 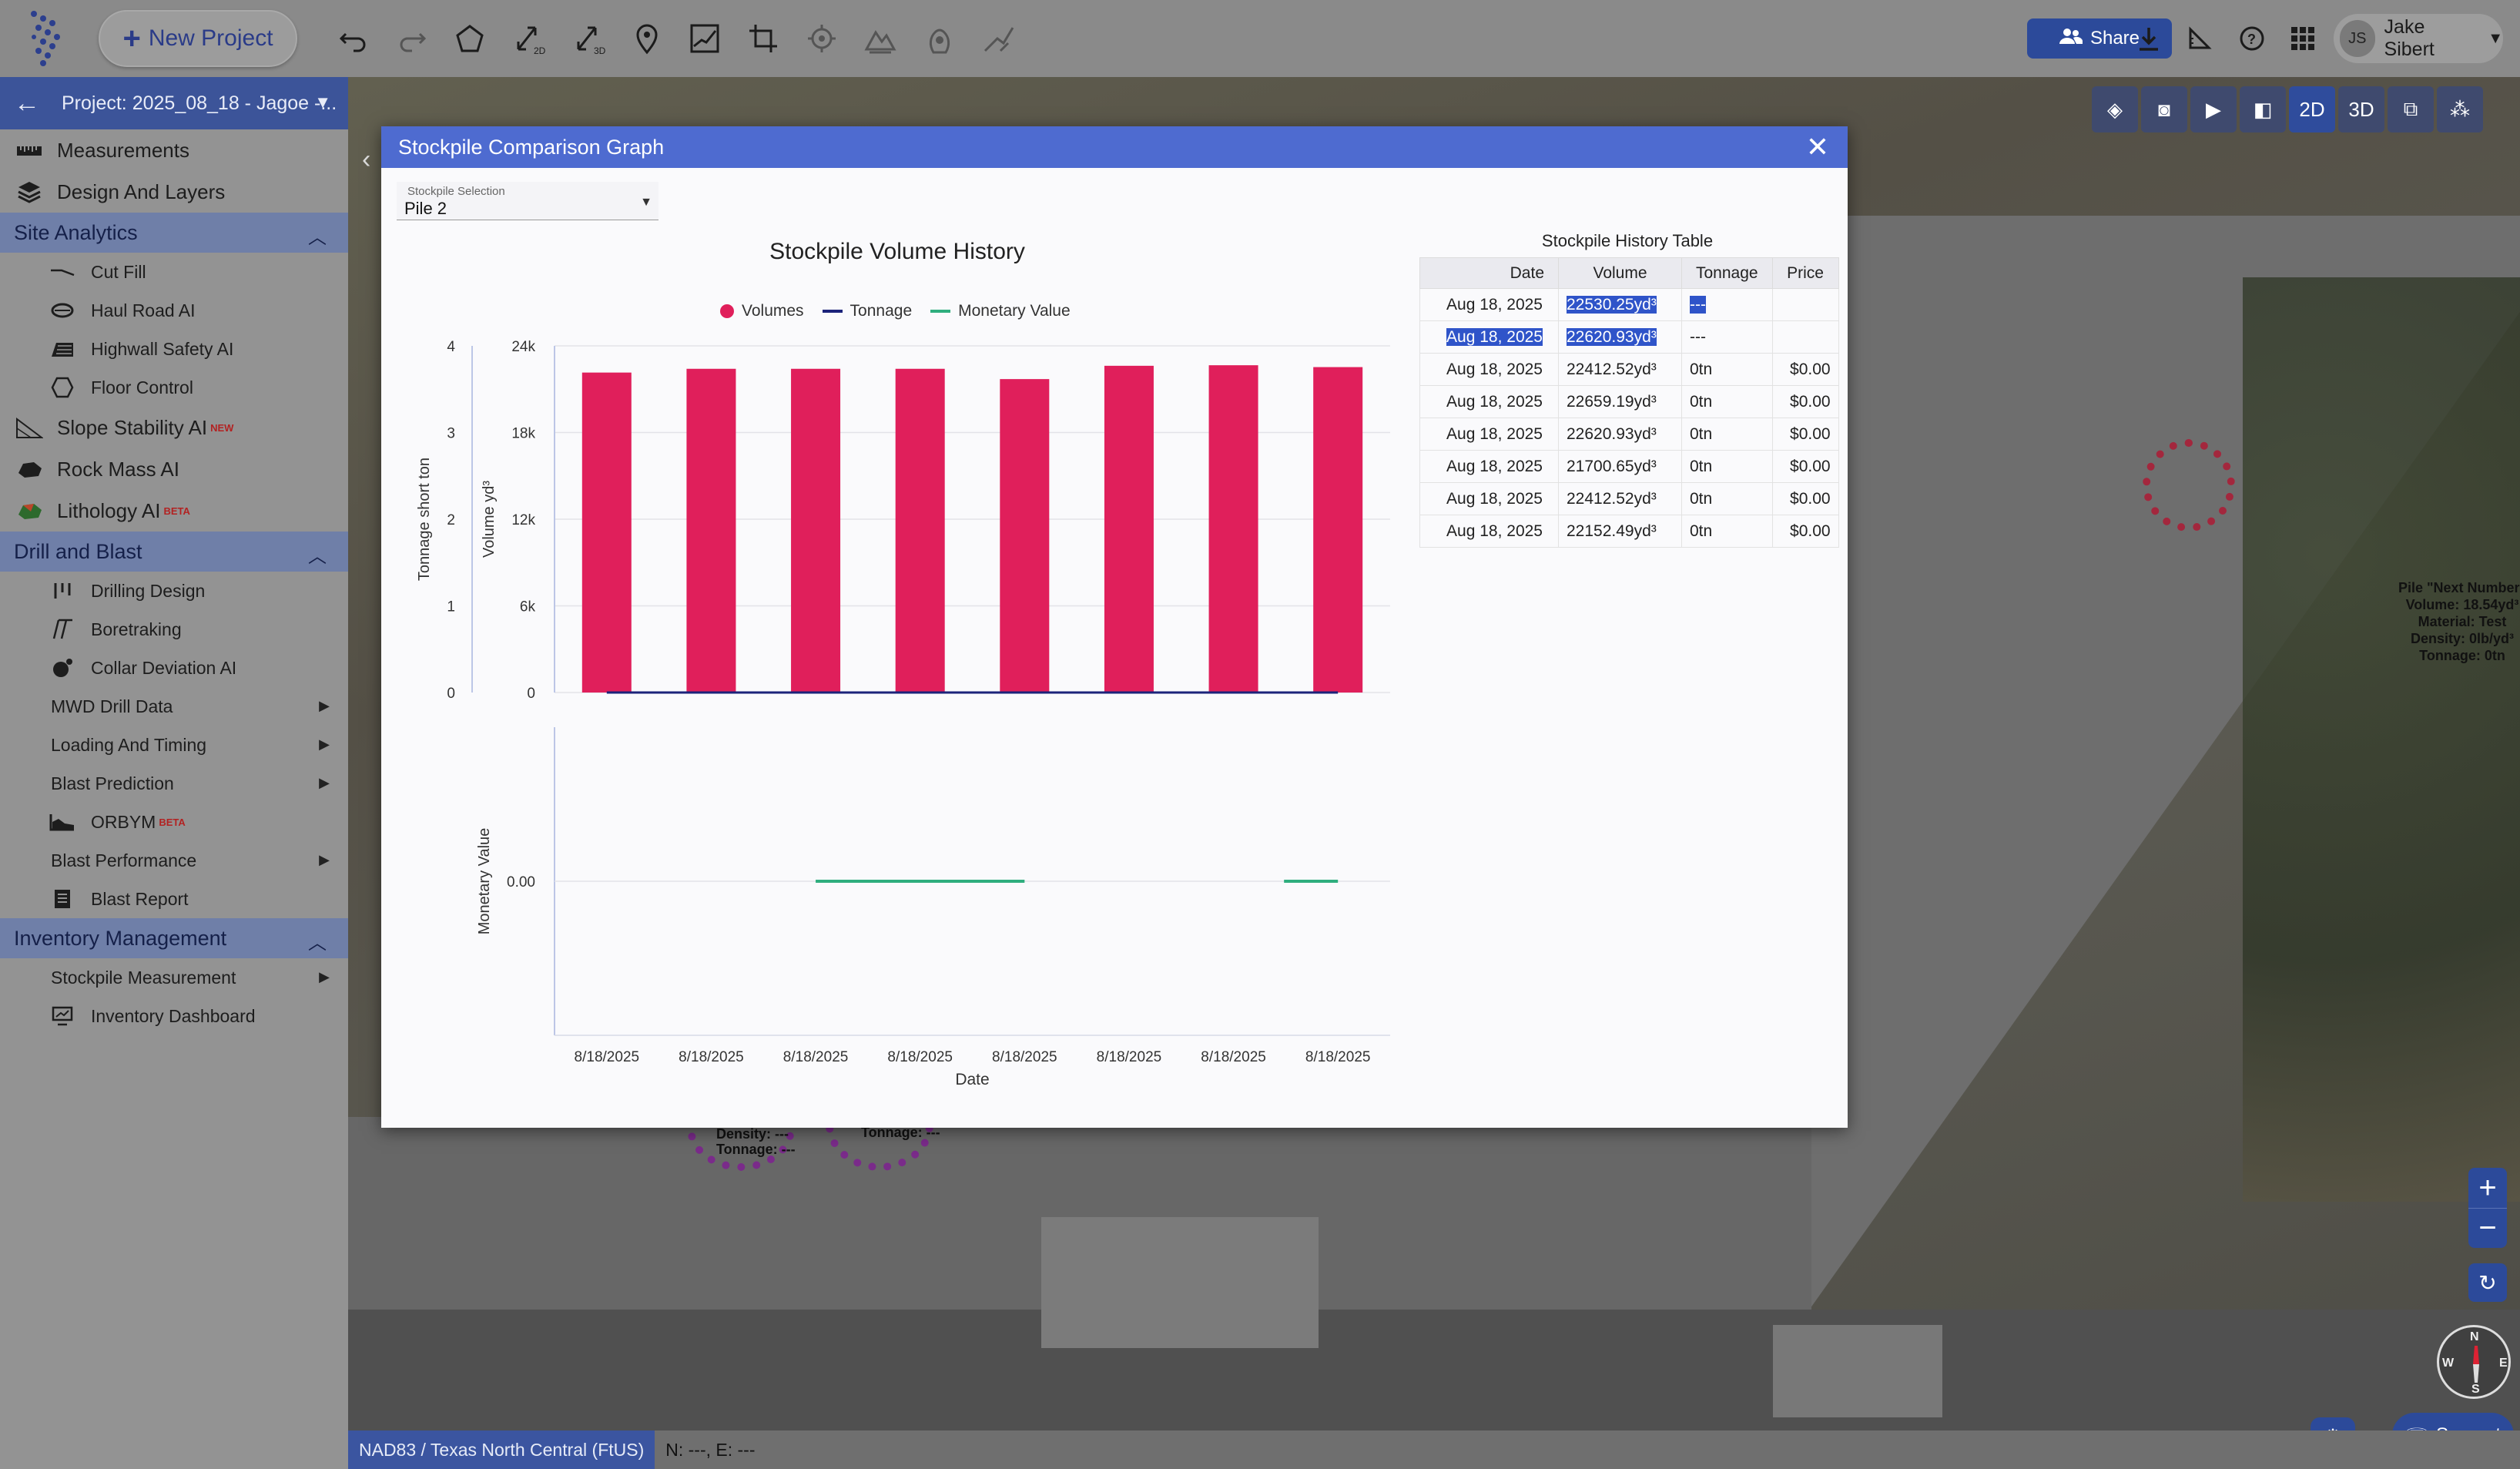 I want to click on table-row: Aug 18, 2025 22530.25yd³ ---, so click(x=1629, y=304).